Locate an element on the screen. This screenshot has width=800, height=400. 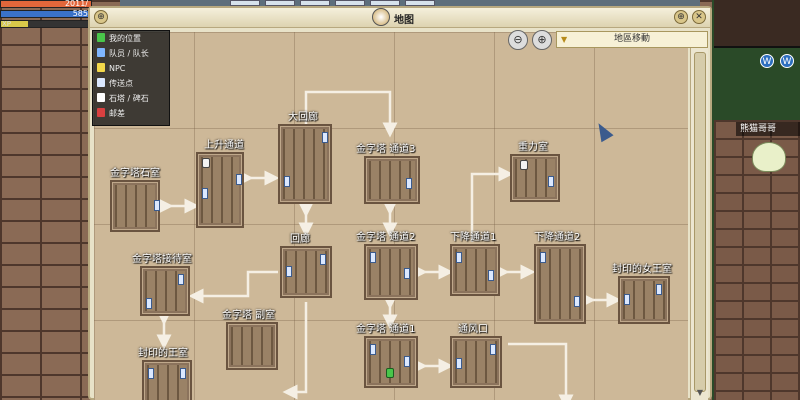
chevron-down-icon: ▼ is located at coordinates (564, 39).